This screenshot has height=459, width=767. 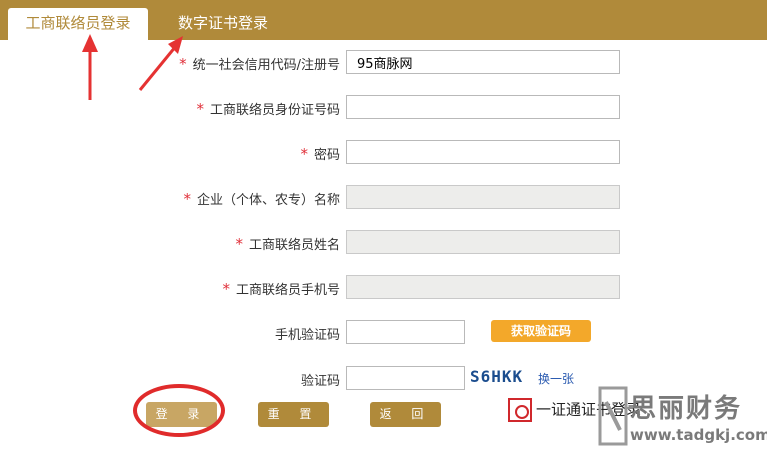 I want to click on form-row-company-name: * 企业（个体、农专）名称, so click(x=383, y=198).